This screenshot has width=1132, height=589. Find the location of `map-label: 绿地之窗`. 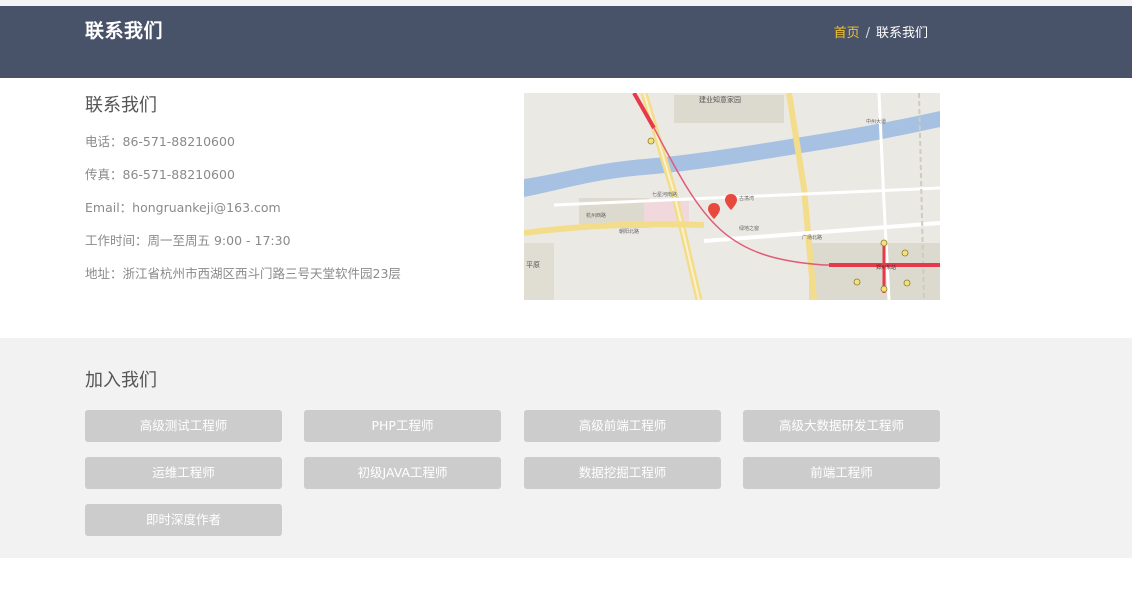

map-label: 绿地之窗 is located at coordinates (749, 228).